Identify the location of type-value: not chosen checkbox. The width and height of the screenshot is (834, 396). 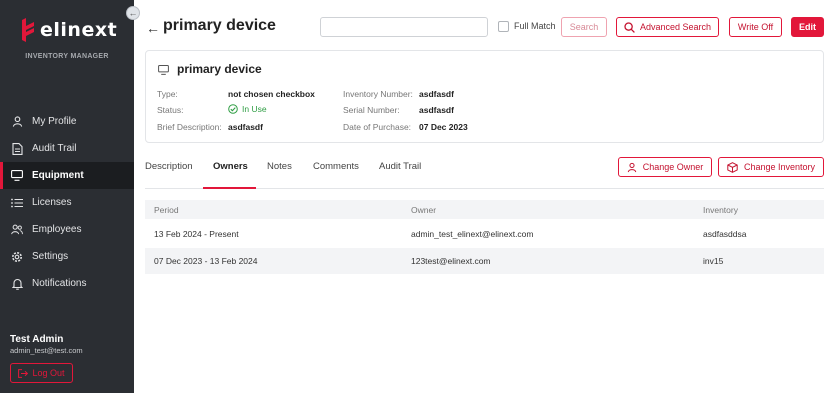
(271, 94).